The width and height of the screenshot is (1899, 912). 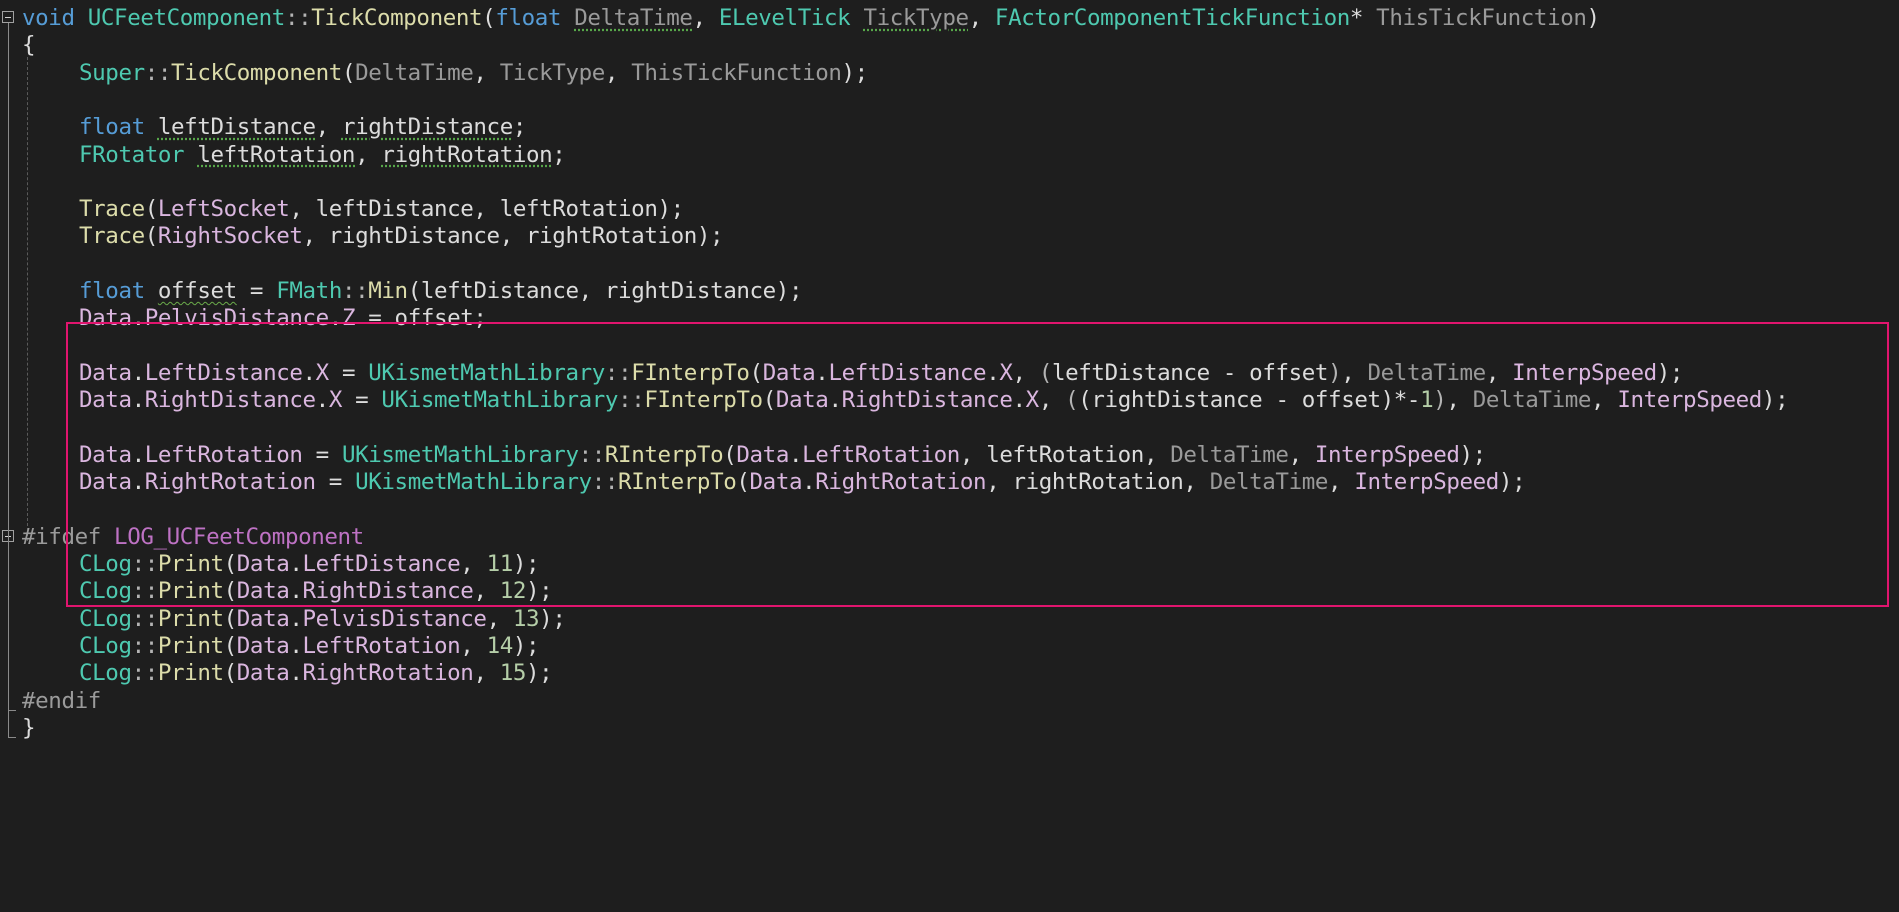 I want to click on code-token: 15, so click(x=513, y=673).